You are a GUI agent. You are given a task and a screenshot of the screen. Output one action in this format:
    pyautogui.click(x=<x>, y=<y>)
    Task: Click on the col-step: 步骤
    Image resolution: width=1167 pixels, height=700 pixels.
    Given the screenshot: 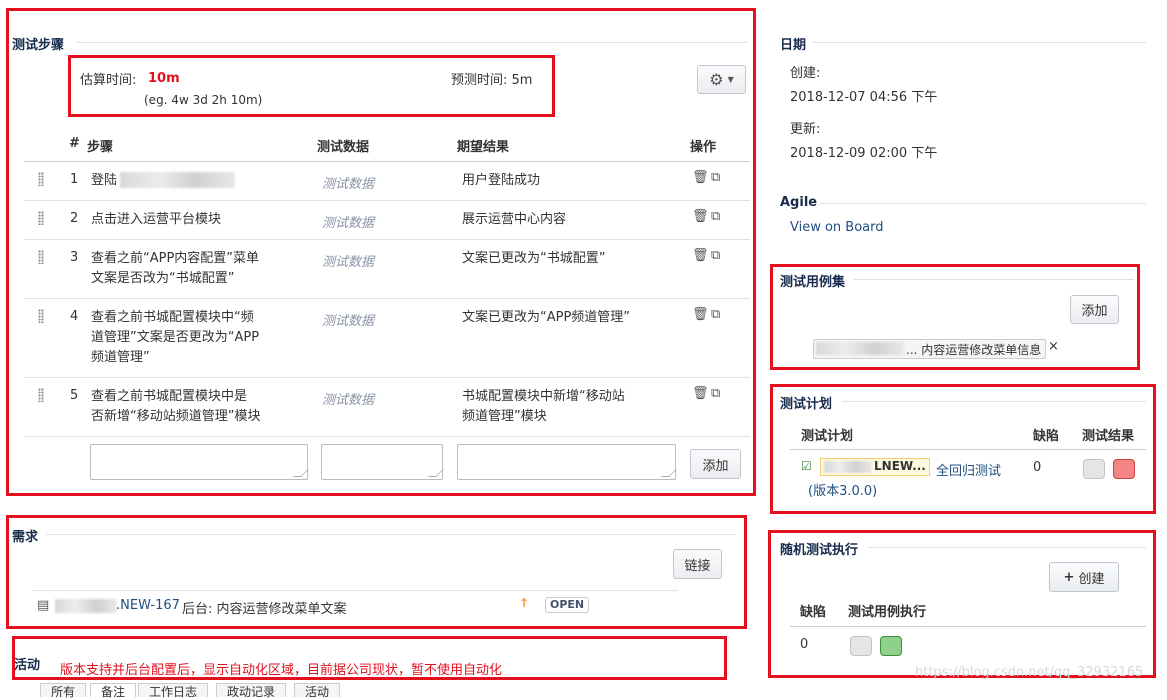 What is the action you would take?
    pyautogui.click(x=100, y=147)
    